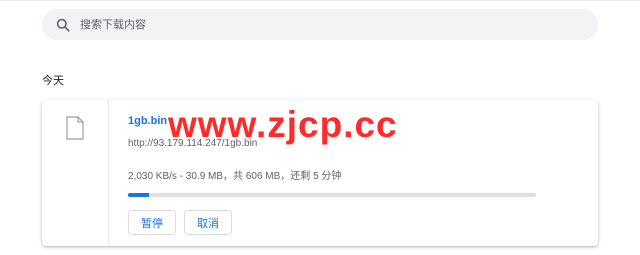  What do you see at coordinates (332, 195) in the screenshot?
I see `download-progress-bar` at bounding box center [332, 195].